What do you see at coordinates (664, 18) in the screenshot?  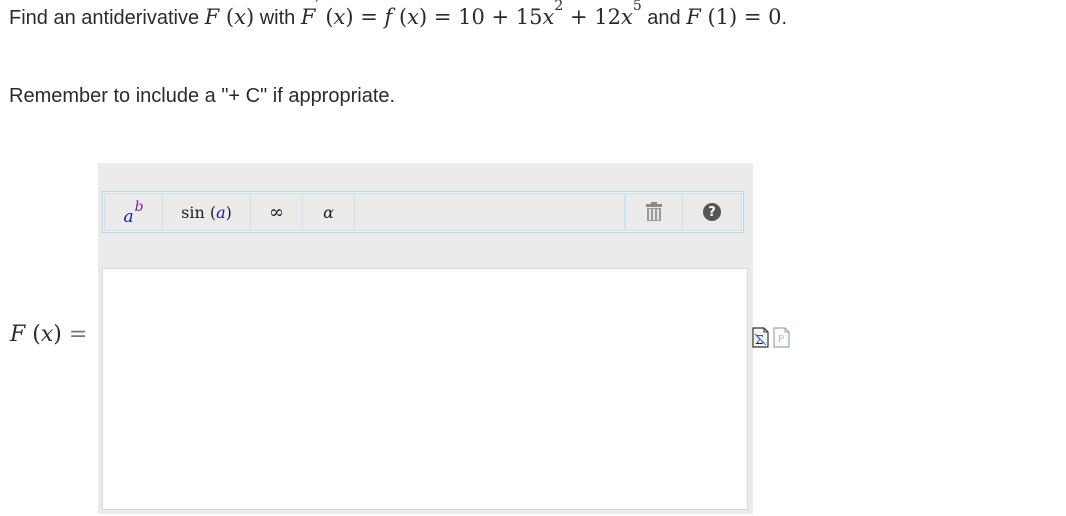 I see `question-and: and` at bounding box center [664, 18].